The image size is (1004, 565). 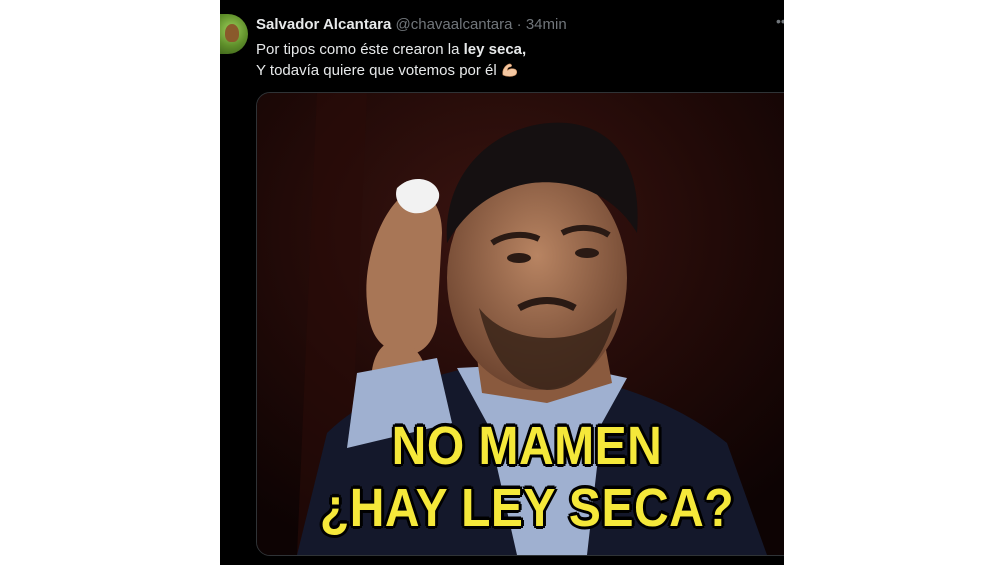 What do you see at coordinates (527, 508) in the screenshot?
I see `meme-caption-line-2: ¿HAY LEY SECA?` at bounding box center [527, 508].